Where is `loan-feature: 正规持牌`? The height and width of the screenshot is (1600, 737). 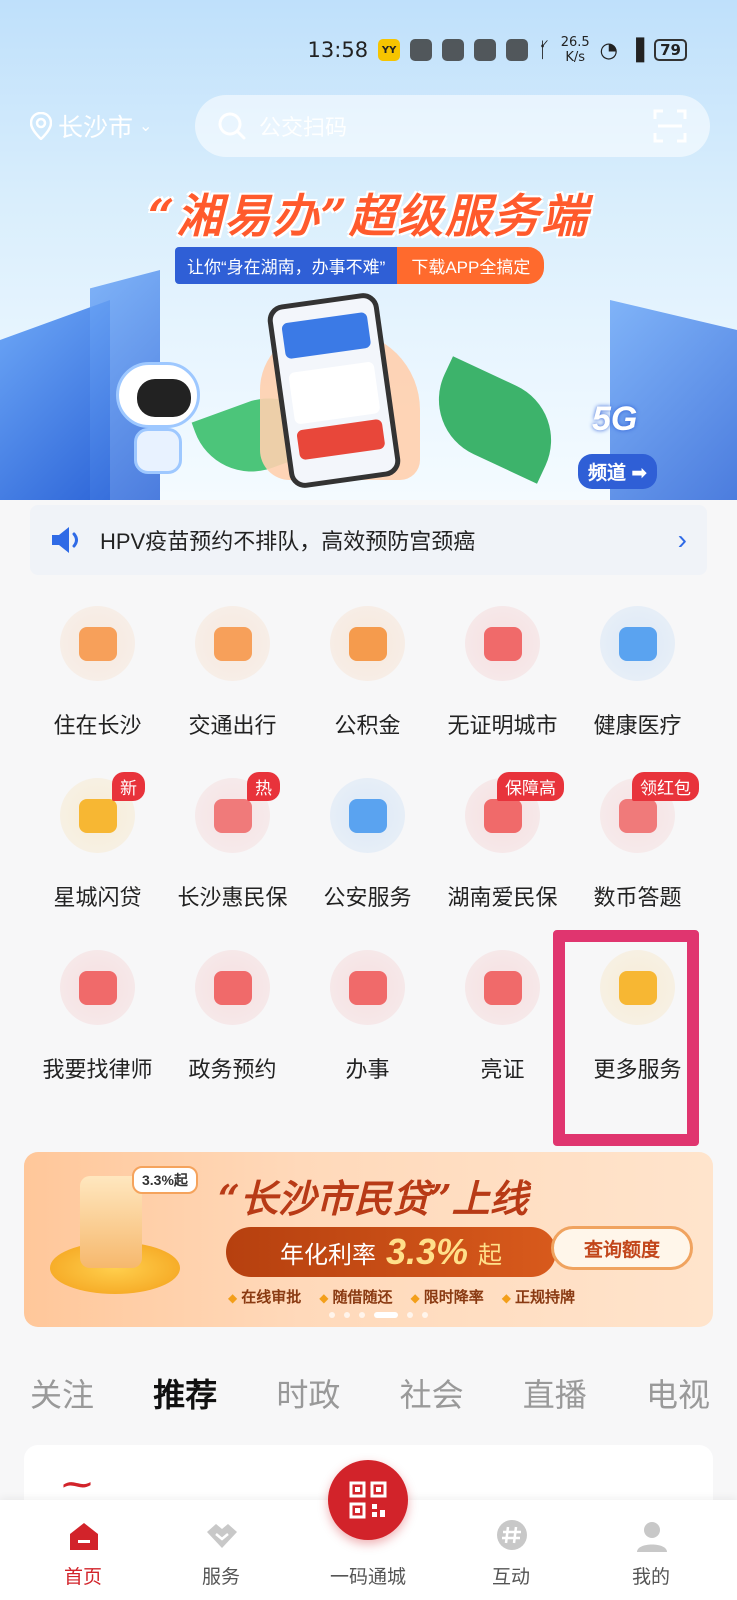
loan-feature: 正规持牌 is located at coordinates (538, 1296).